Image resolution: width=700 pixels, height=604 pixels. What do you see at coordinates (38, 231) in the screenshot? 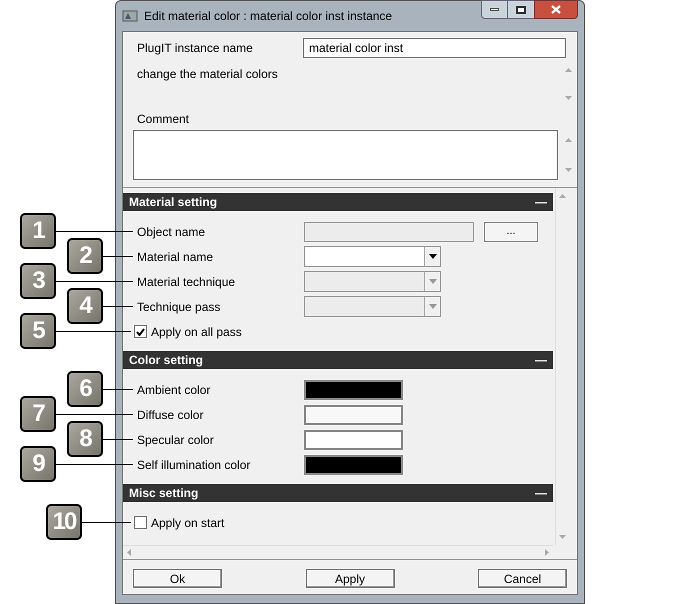
I see `callout-badge: 1` at bounding box center [38, 231].